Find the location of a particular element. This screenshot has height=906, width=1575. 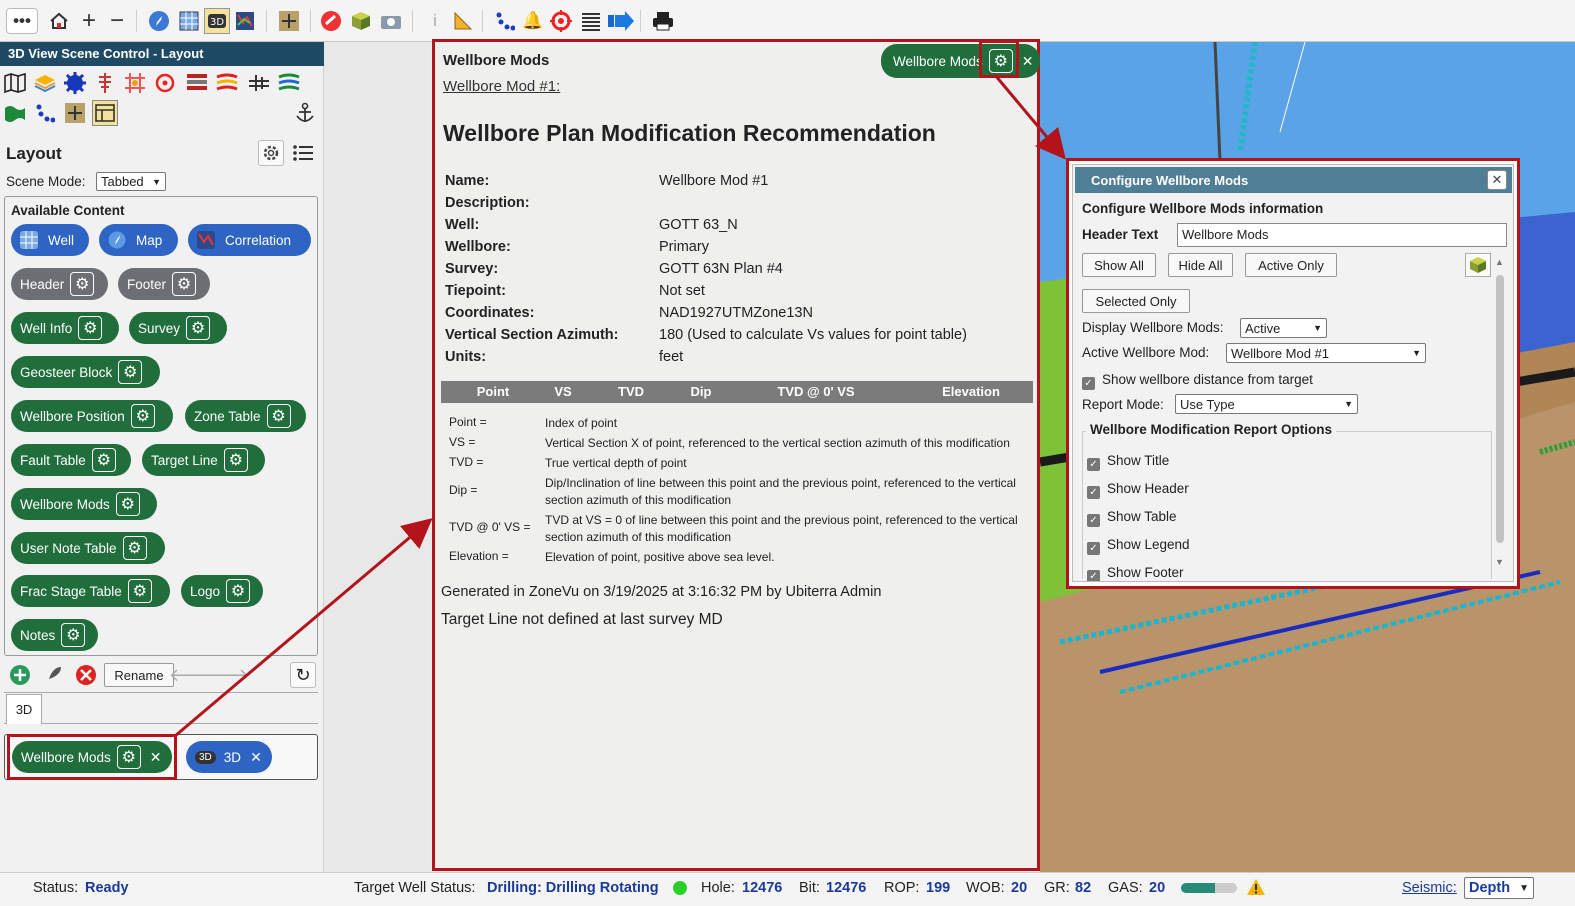

selected-only-button: Selected Only is located at coordinates (1136, 301).